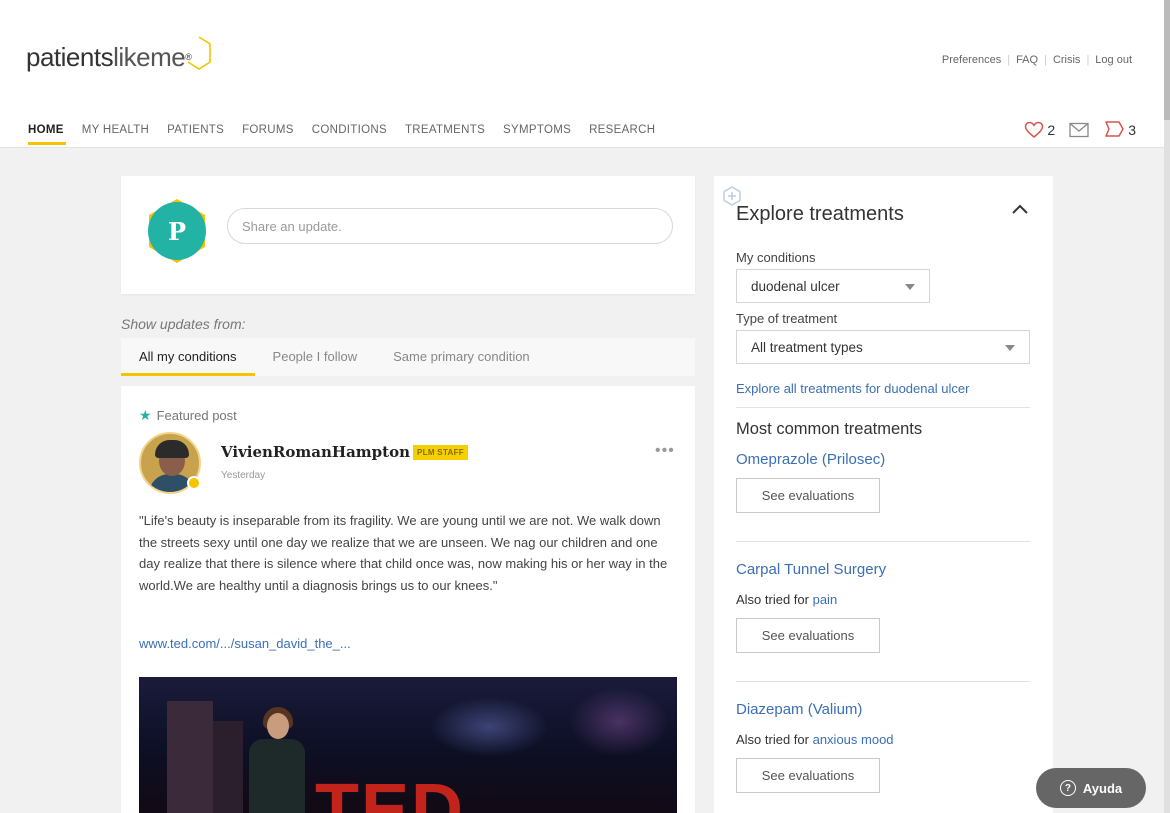  I want to click on post-author-name: VivienRomanHampton, so click(315, 452).